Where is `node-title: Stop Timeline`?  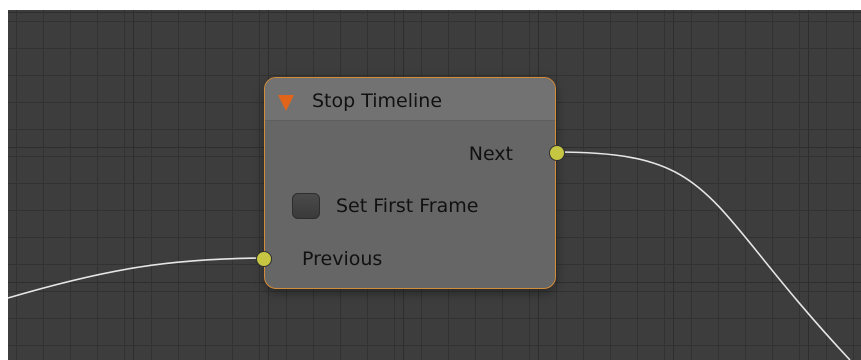
node-title: Stop Timeline is located at coordinates (377, 101).